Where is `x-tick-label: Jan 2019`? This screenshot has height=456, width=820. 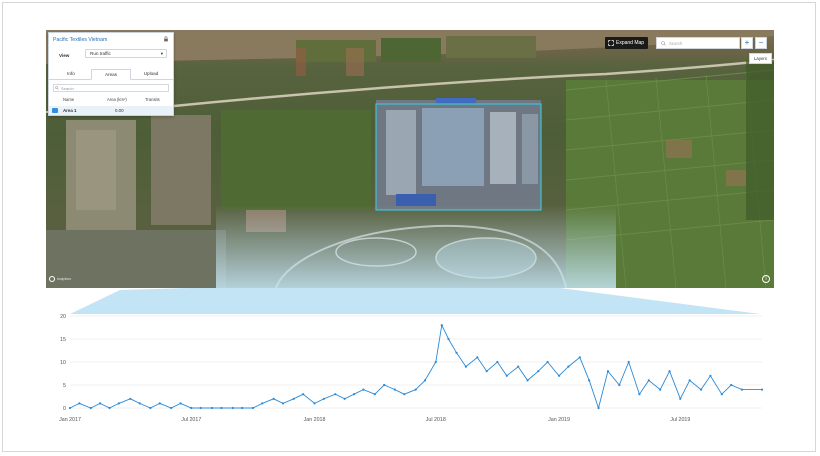 x-tick-label: Jan 2019 is located at coordinates (559, 420).